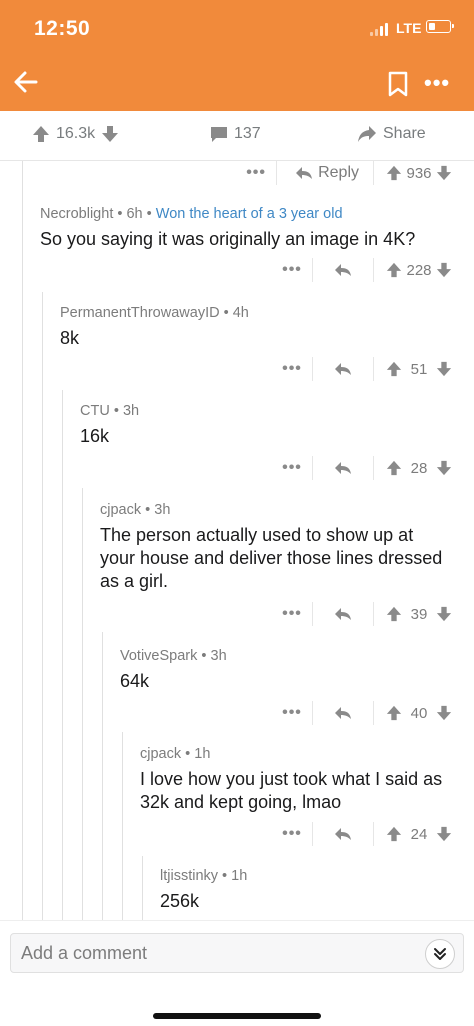 The image size is (474, 1026). What do you see at coordinates (76, 214) in the screenshot?
I see `comment-author: Necroblight` at bounding box center [76, 214].